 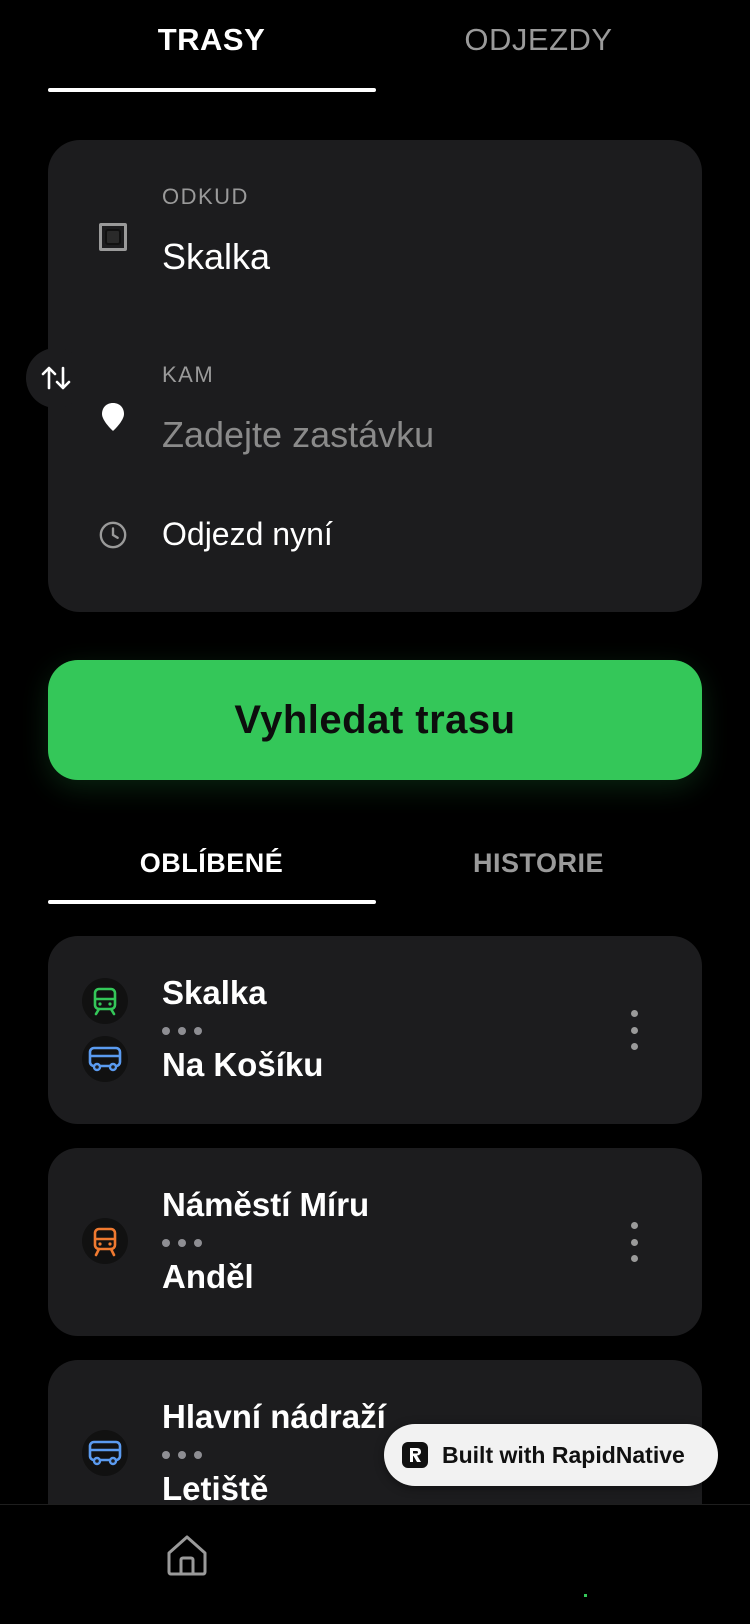 I want to click on sub-tabs: OBLÍBENÉ HISTORIE, so click(x=375, y=870).